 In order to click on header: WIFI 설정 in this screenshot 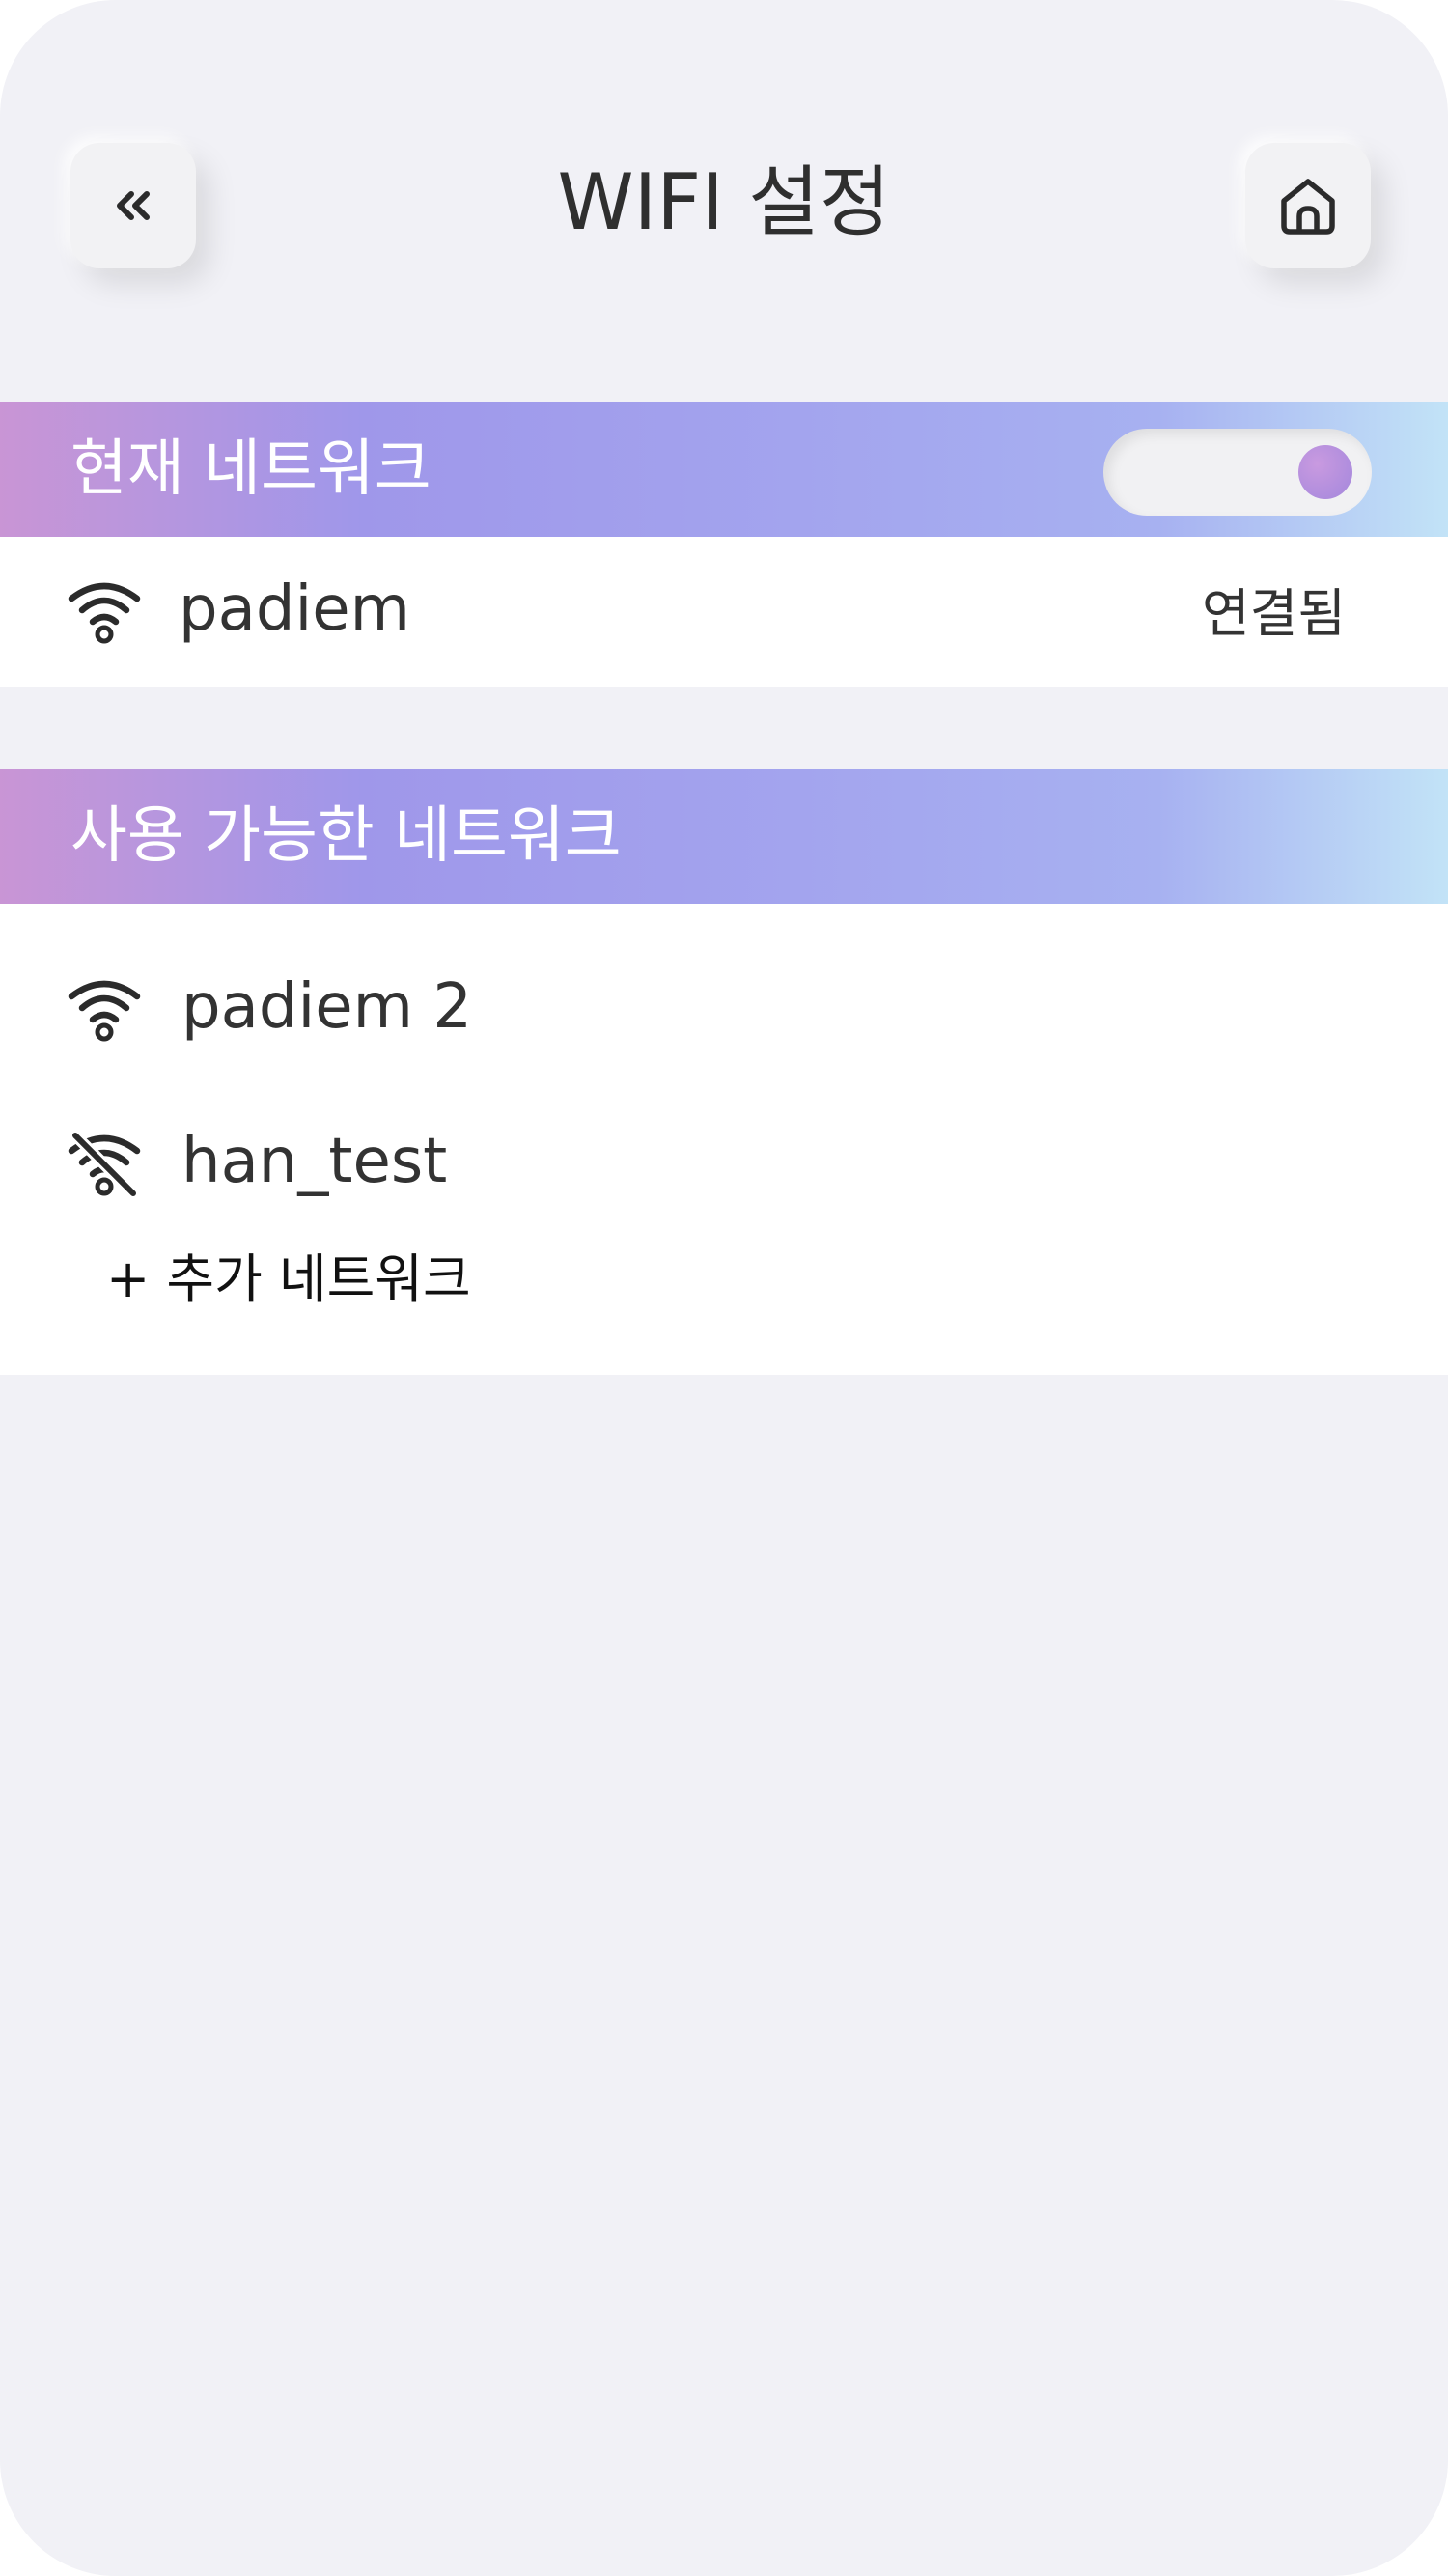, I will do `click(724, 160)`.